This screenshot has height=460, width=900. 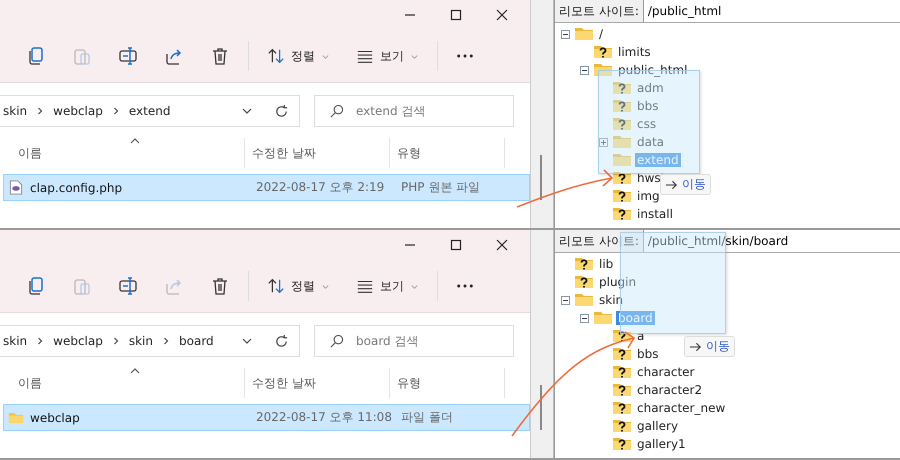 I want to click on search-field: extend 검색, so click(x=414, y=111).